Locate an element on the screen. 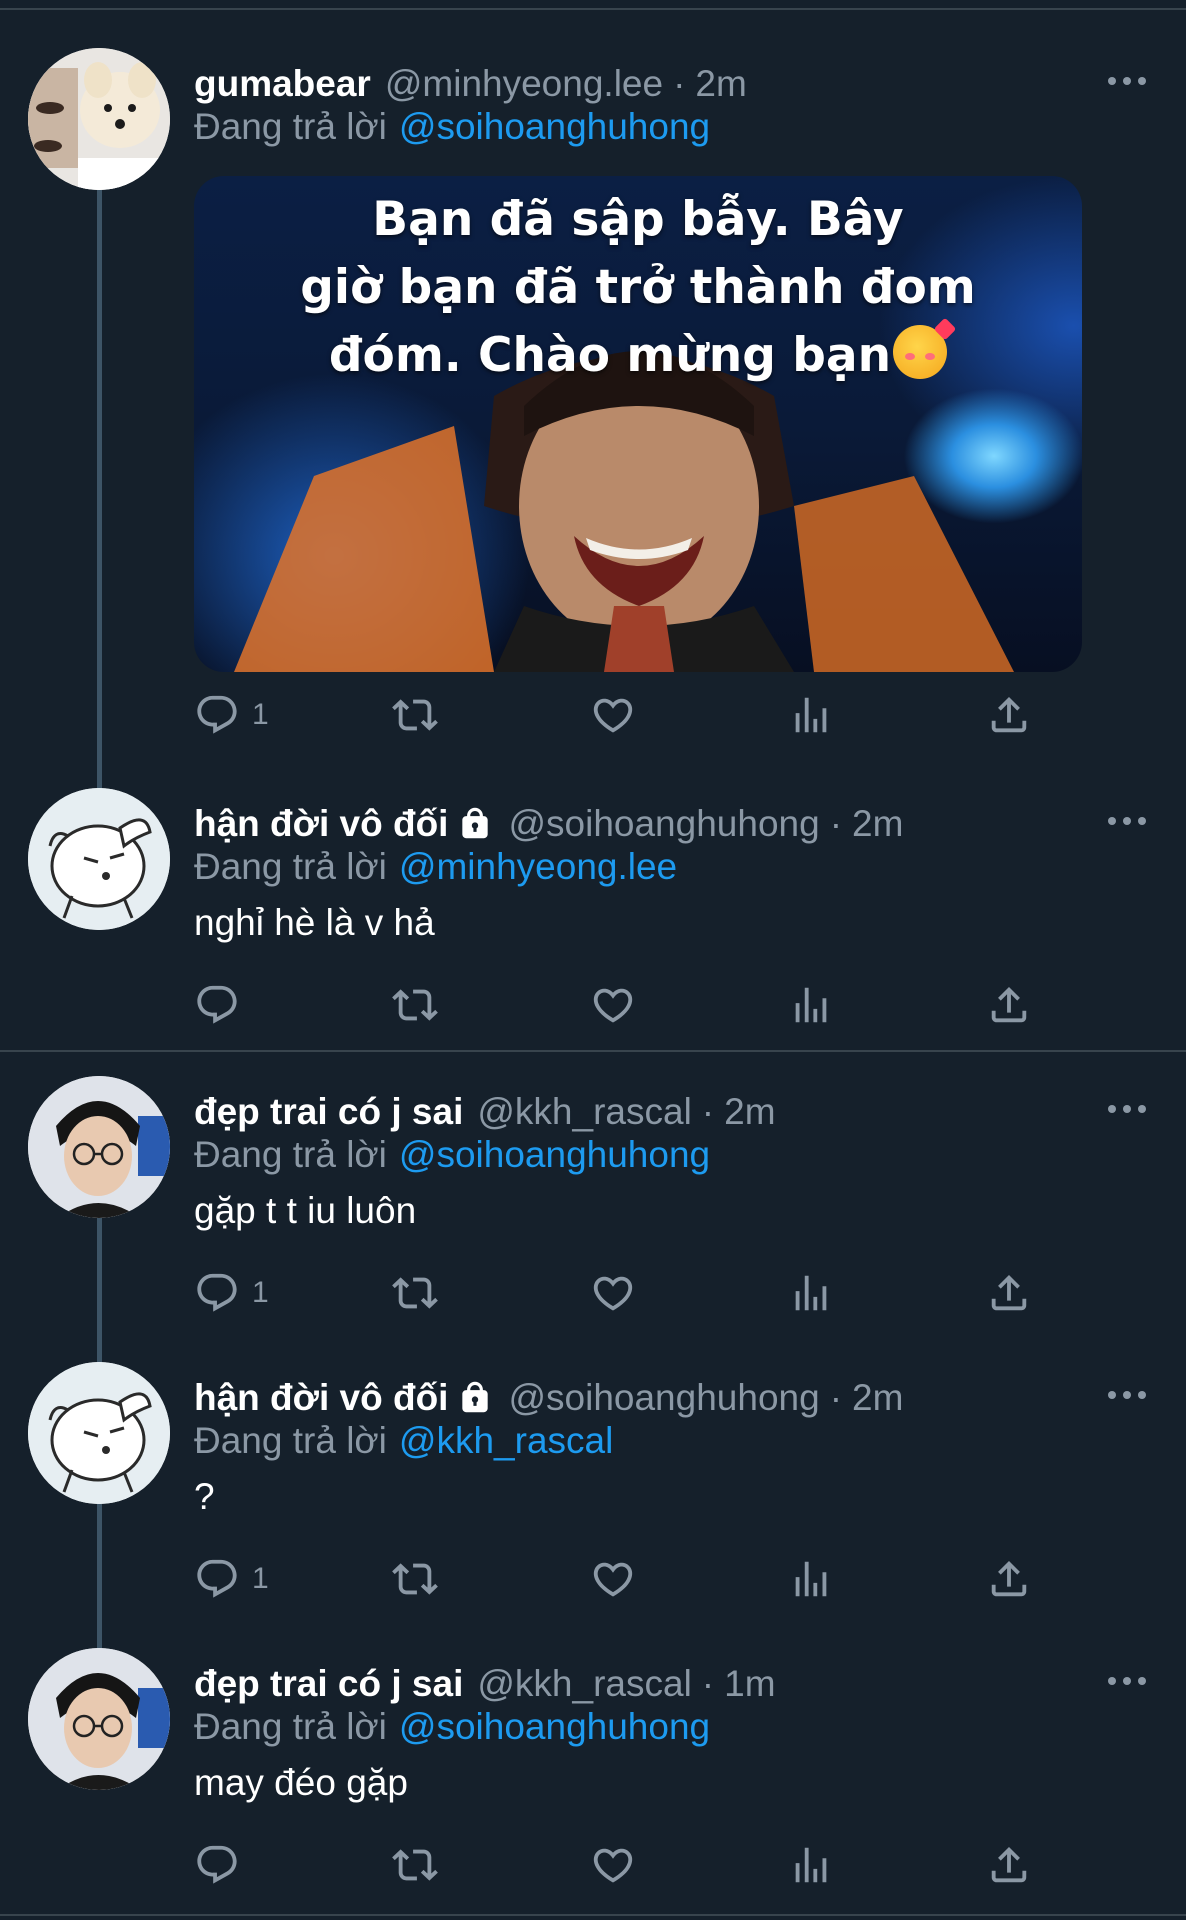 Image resolution: width=1186 pixels, height=1920 pixels. display-name: gumabear is located at coordinates (282, 84).